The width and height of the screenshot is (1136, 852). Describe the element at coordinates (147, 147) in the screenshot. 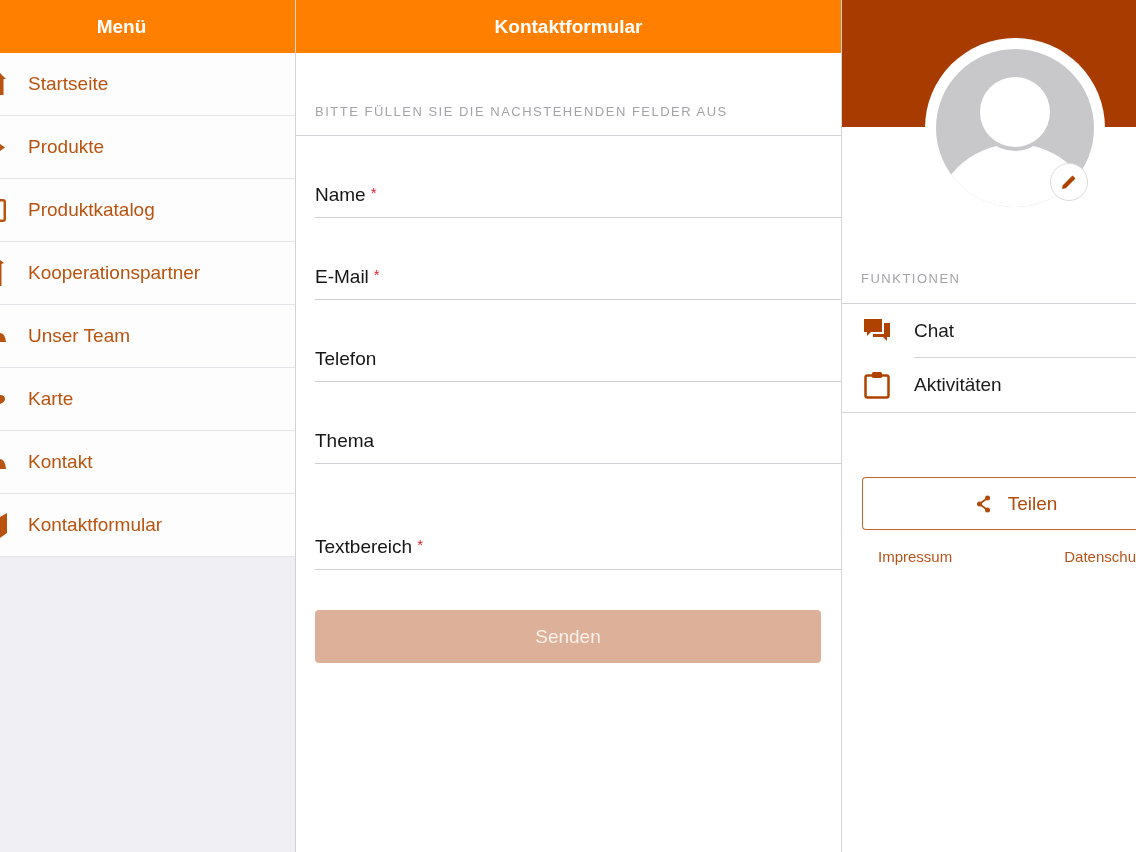

I see `menu-item: Produkte` at that location.